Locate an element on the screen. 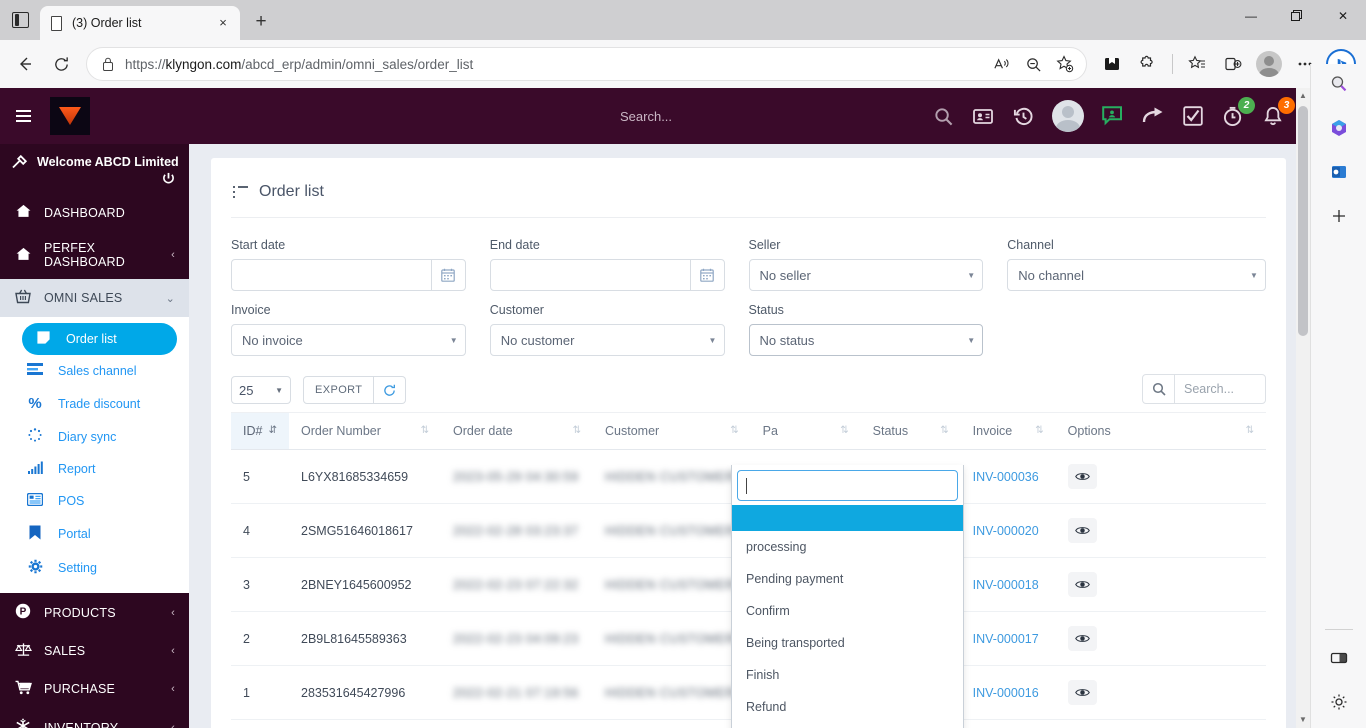 Image resolution: width=1366 pixels, height=728 pixels. invoice-link: INV-000016 is located at coordinates (1006, 693).